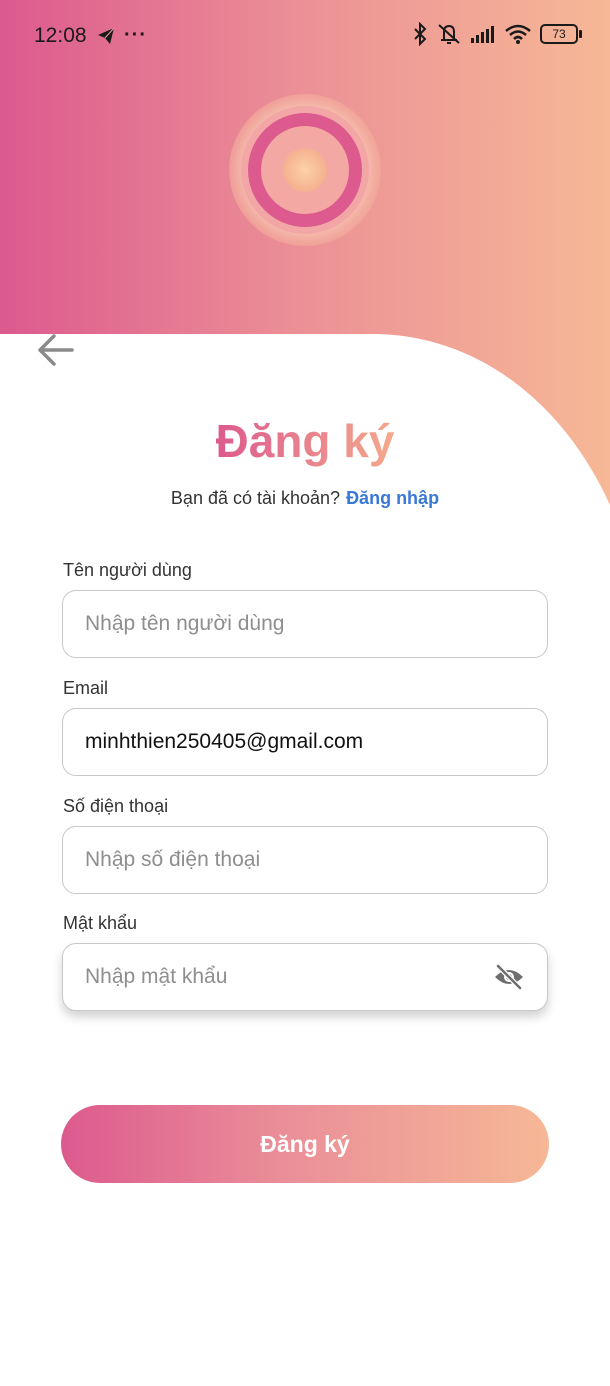 The width and height of the screenshot is (610, 1386). What do you see at coordinates (135, 35) in the screenshot?
I see `more-notifications-icon: ···` at bounding box center [135, 35].